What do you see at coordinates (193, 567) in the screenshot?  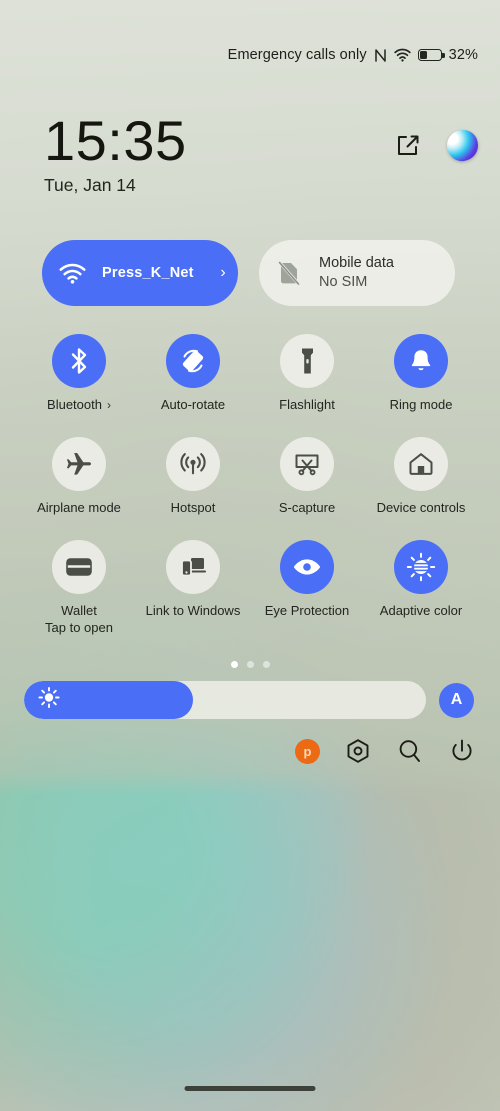 I see `phone-link-icon` at bounding box center [193, 567].